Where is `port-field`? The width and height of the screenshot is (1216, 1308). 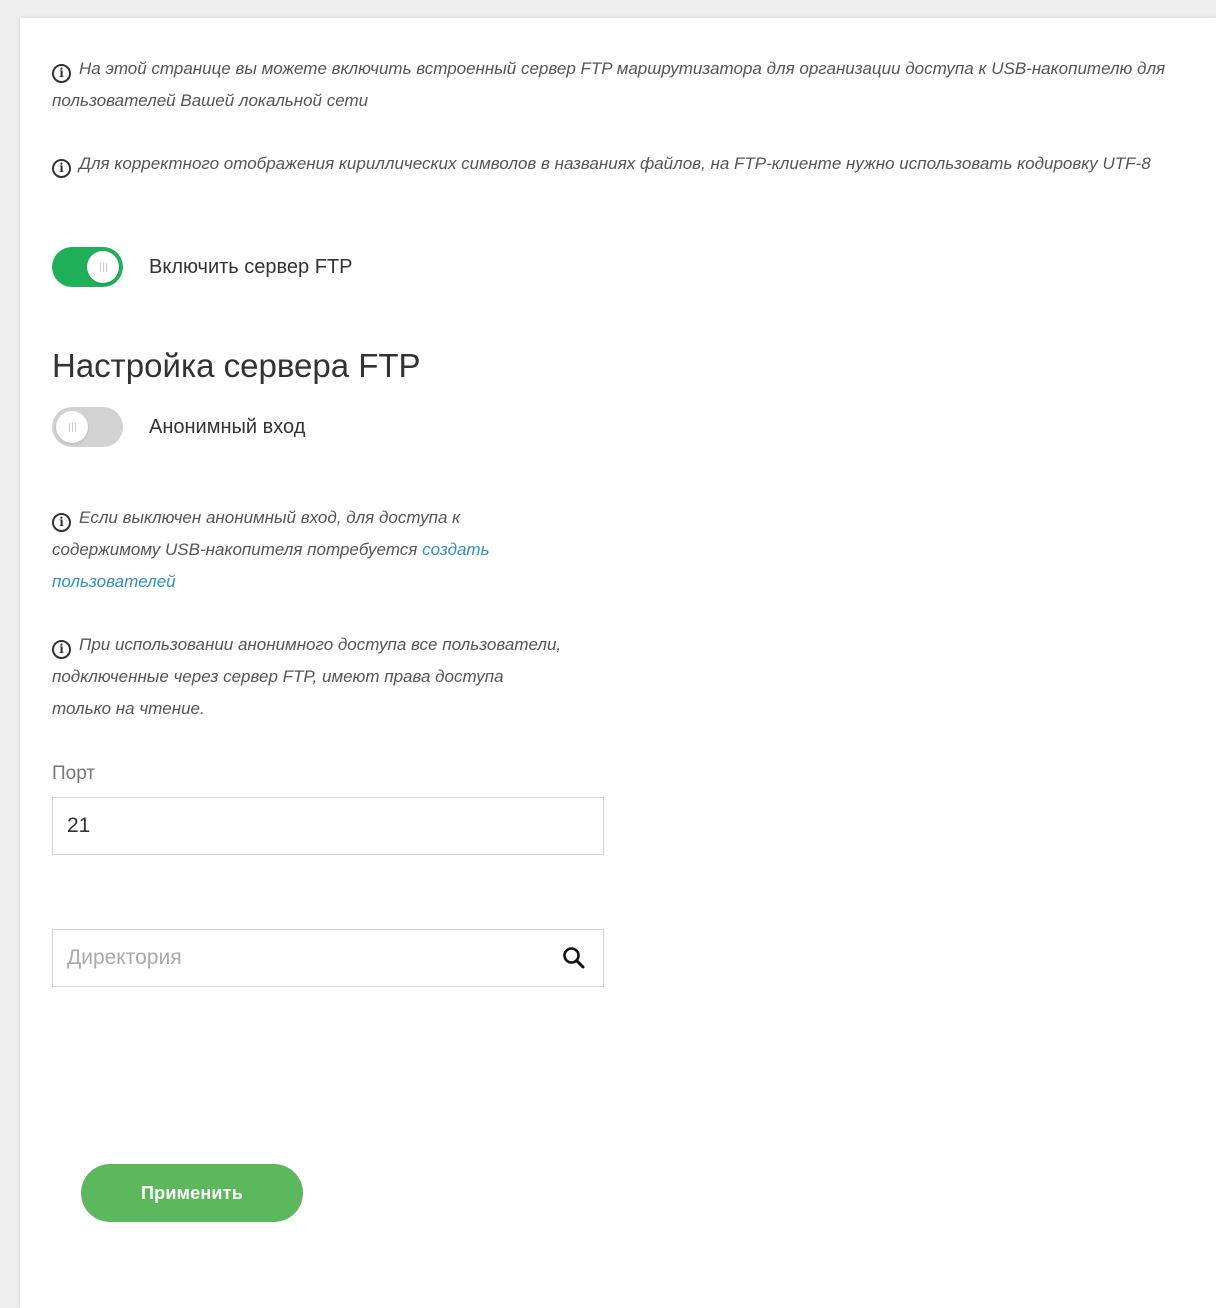
port-field is located at coordinates (328, 826).